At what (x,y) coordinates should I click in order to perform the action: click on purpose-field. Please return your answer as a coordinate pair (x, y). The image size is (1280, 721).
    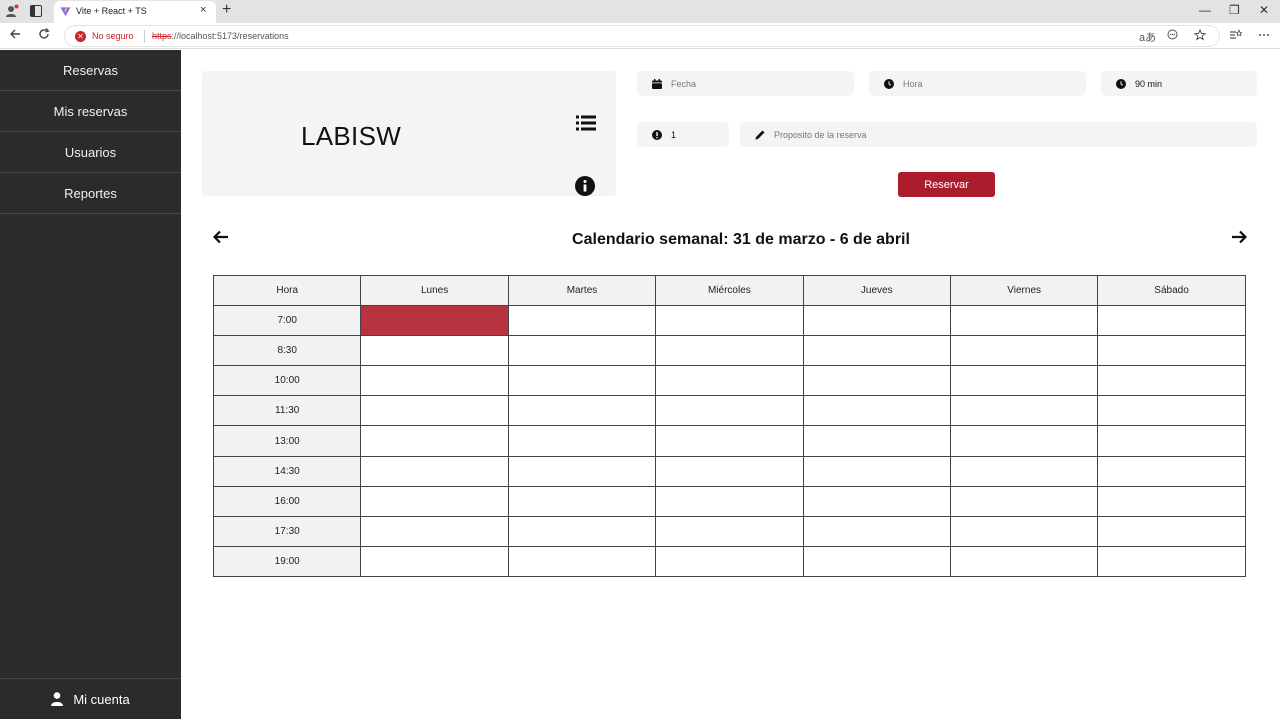
    Looking at the image, I should click on (998, 134).